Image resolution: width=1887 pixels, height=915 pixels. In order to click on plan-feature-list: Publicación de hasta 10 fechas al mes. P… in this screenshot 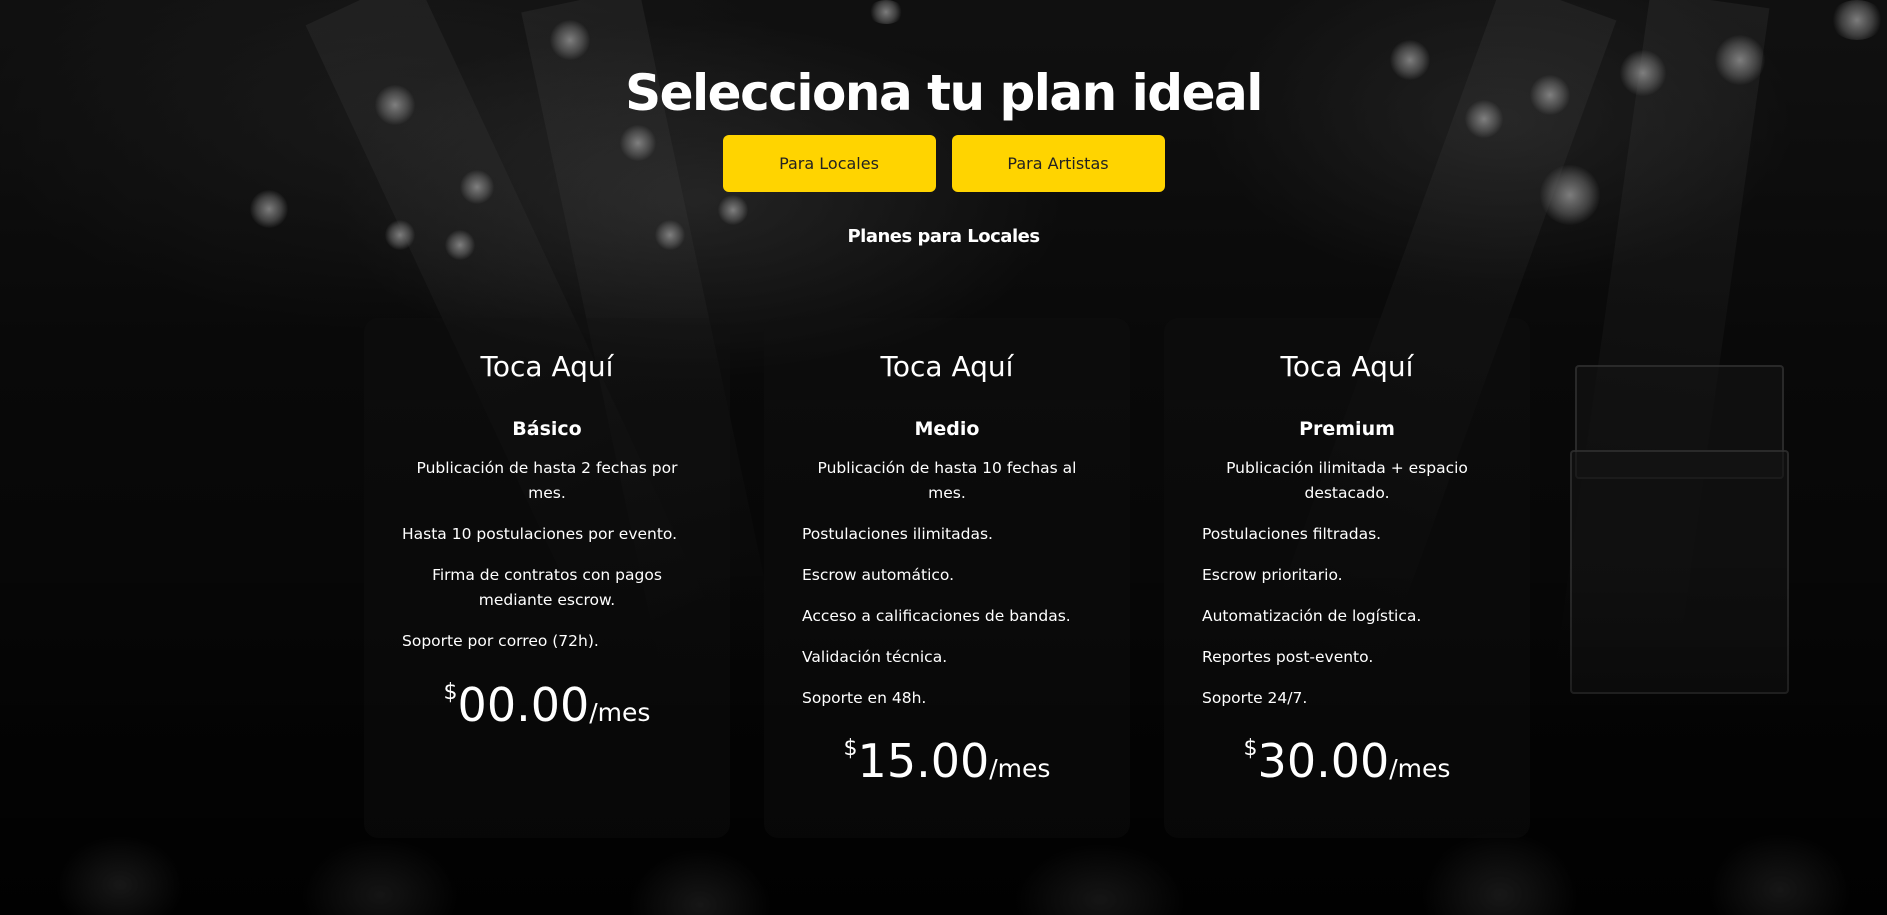, I will do `click(947, 591)`.